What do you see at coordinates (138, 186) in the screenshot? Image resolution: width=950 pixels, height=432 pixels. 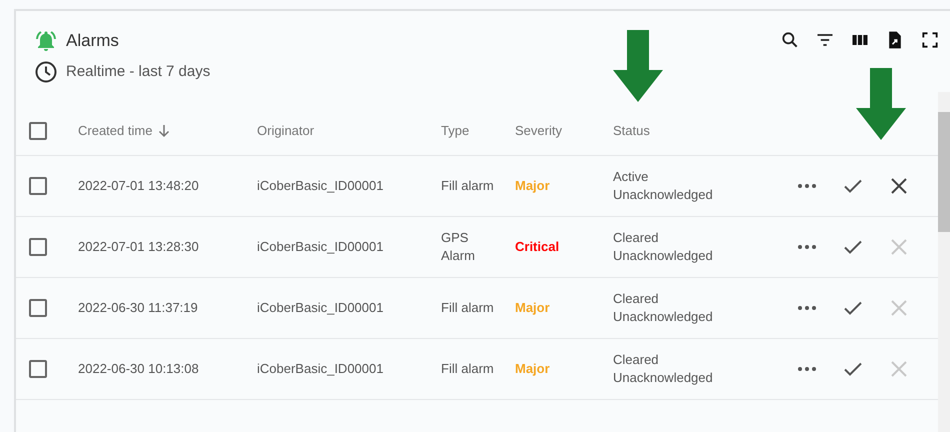 I see `table-cell: 2022-07-01 13:48:20` at bounding box center [138, 186].